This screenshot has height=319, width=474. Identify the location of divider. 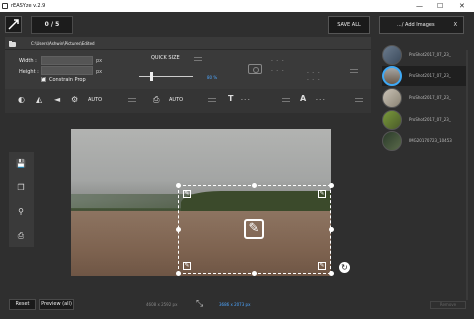
(188, 49).